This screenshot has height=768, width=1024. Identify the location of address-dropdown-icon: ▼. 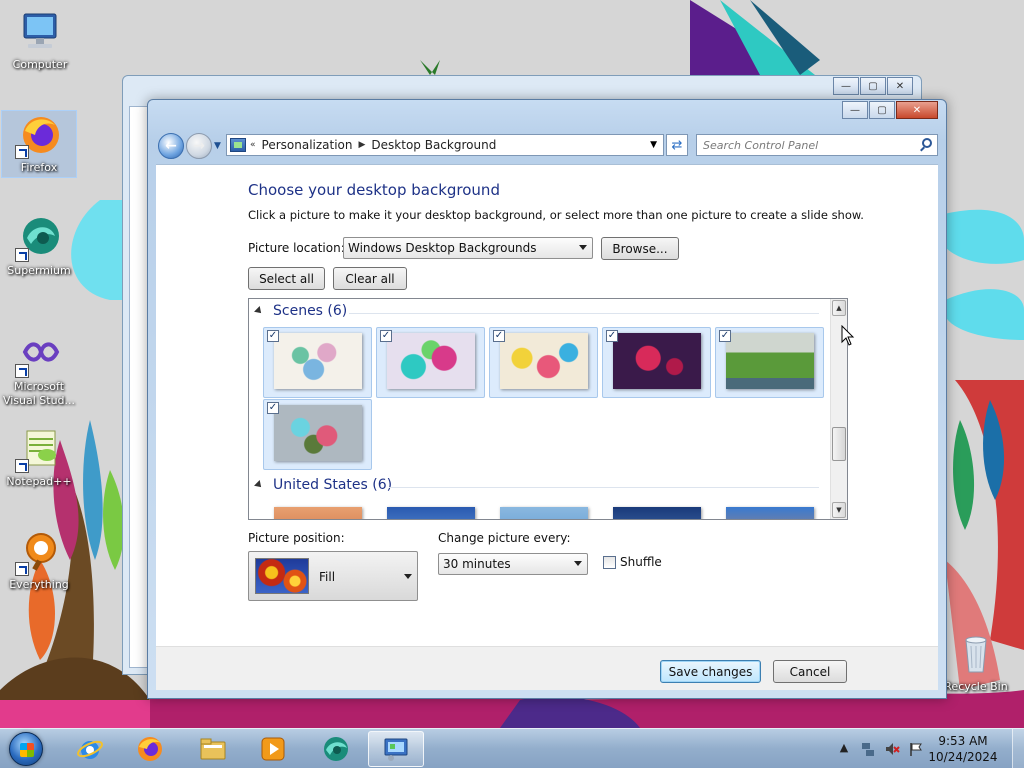
(653, 145).